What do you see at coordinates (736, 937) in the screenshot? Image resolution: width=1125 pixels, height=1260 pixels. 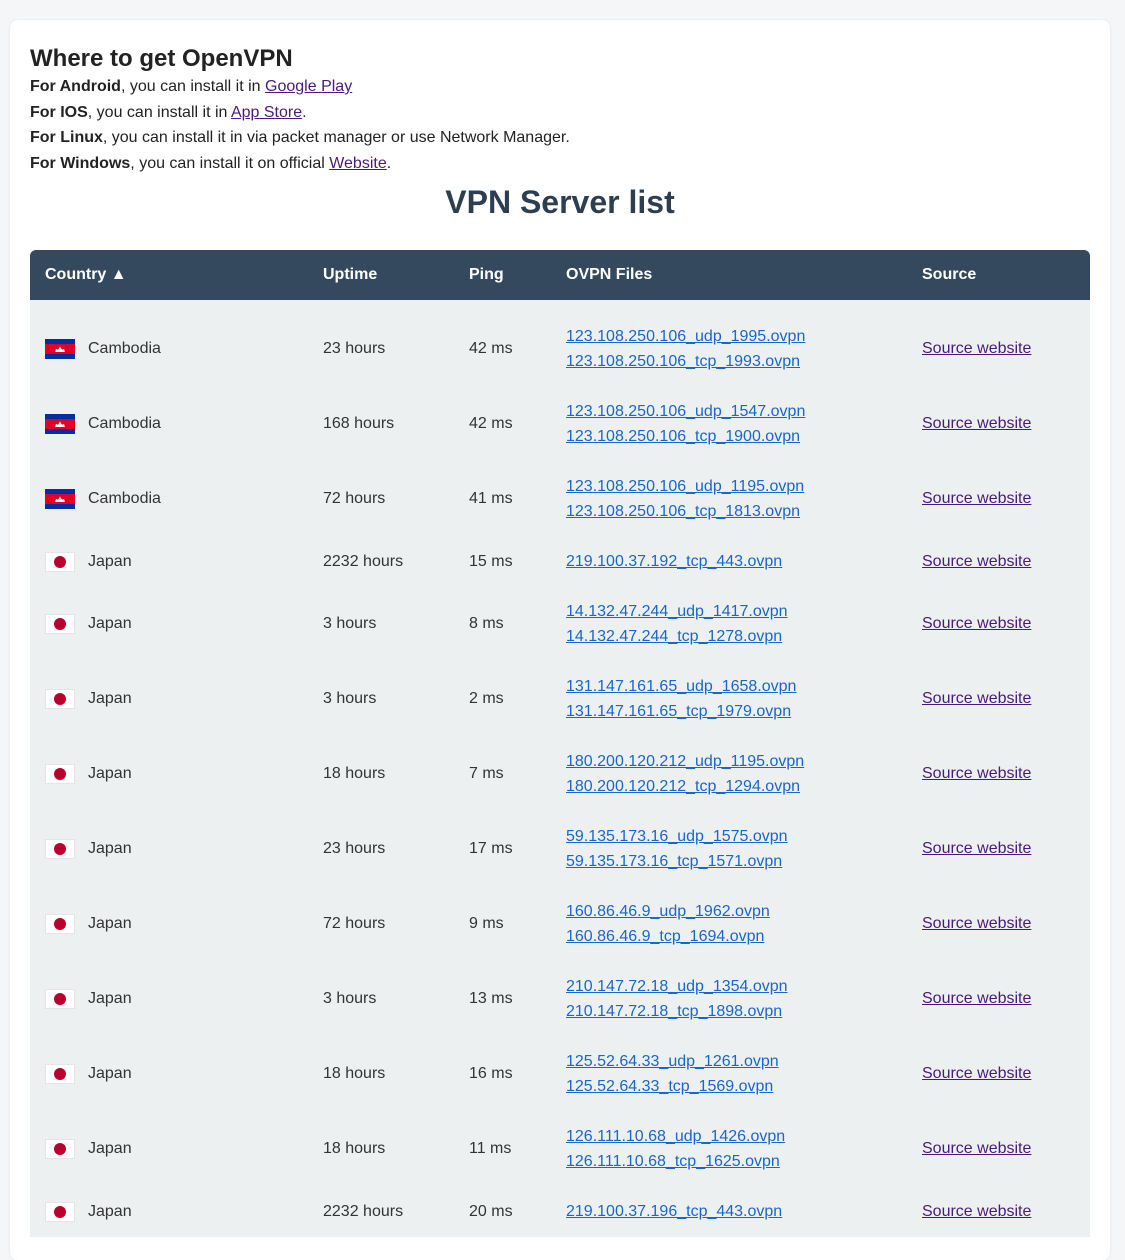 I see `ovpn-file-link: 160.86.46.9_tcp_1694.ovpn` at bounding box center [736, 937].